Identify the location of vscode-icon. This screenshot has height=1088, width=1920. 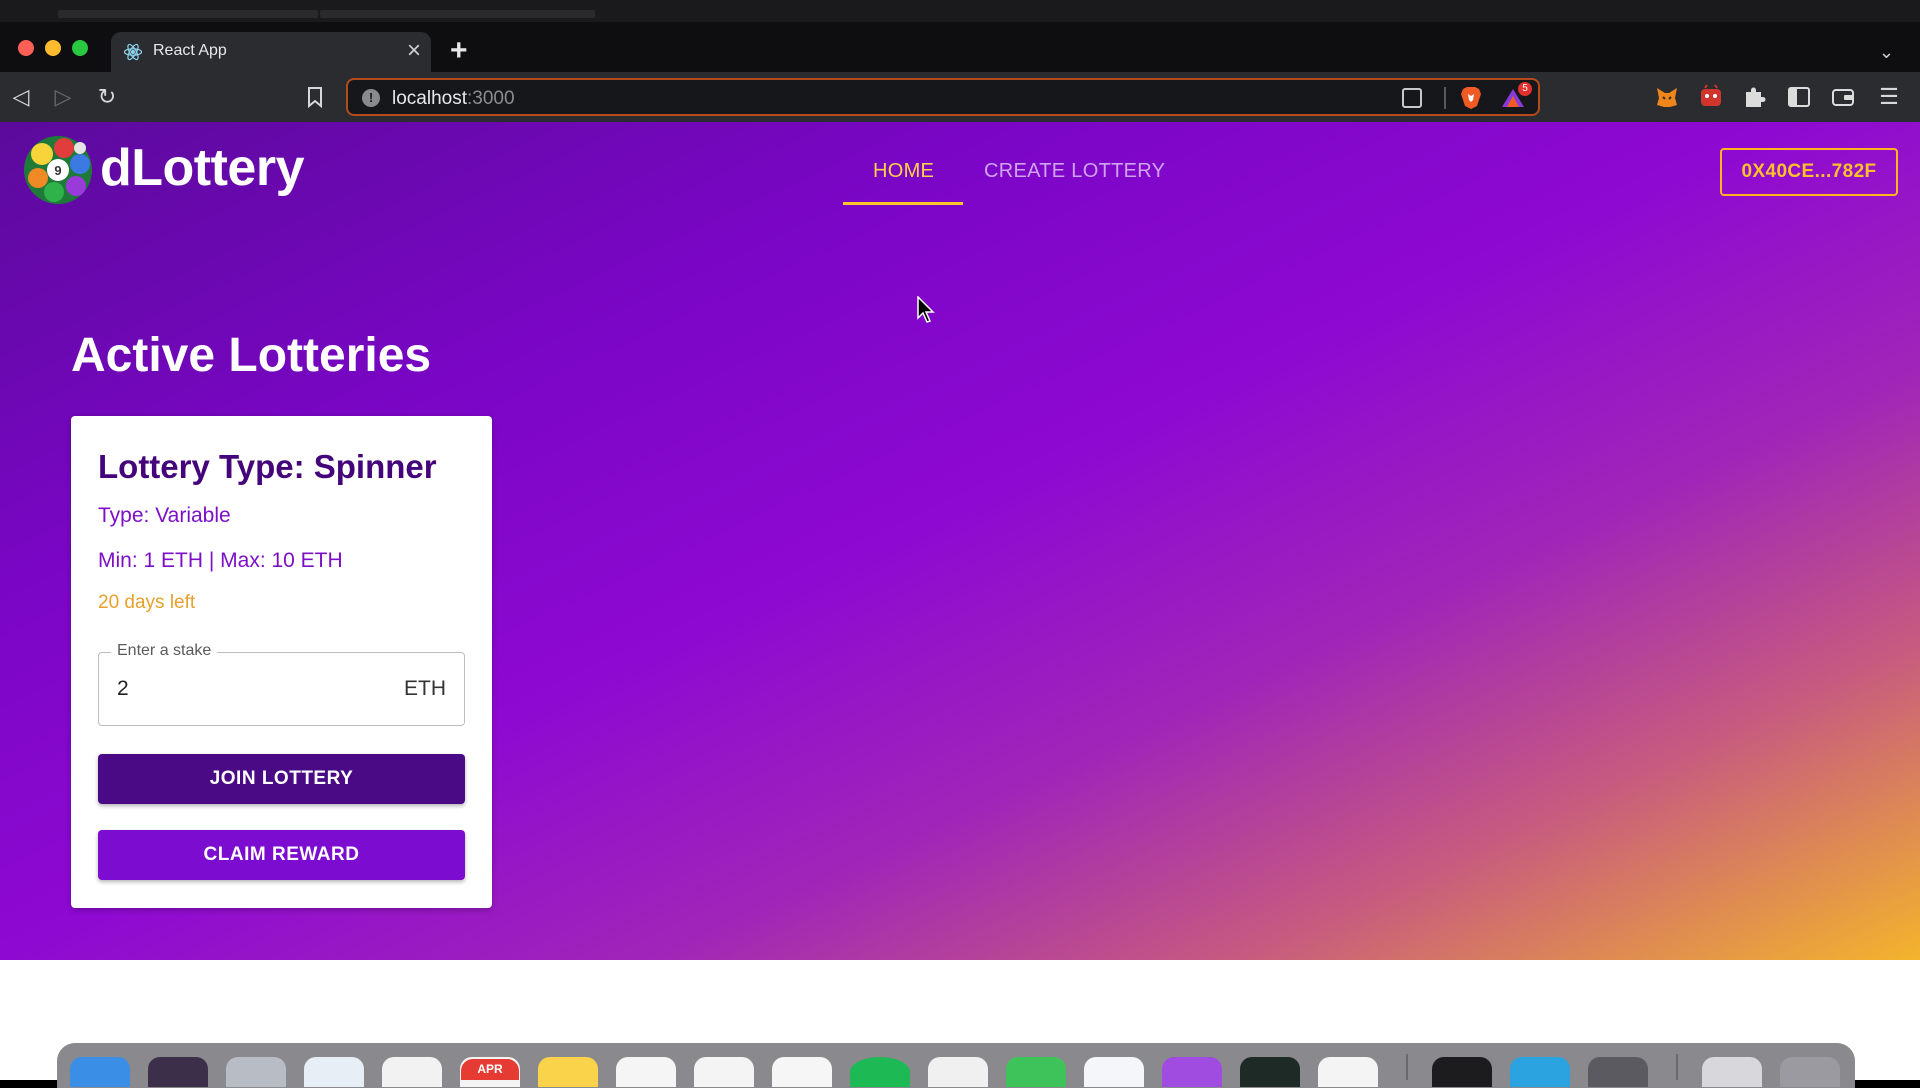
(1114, 1072).